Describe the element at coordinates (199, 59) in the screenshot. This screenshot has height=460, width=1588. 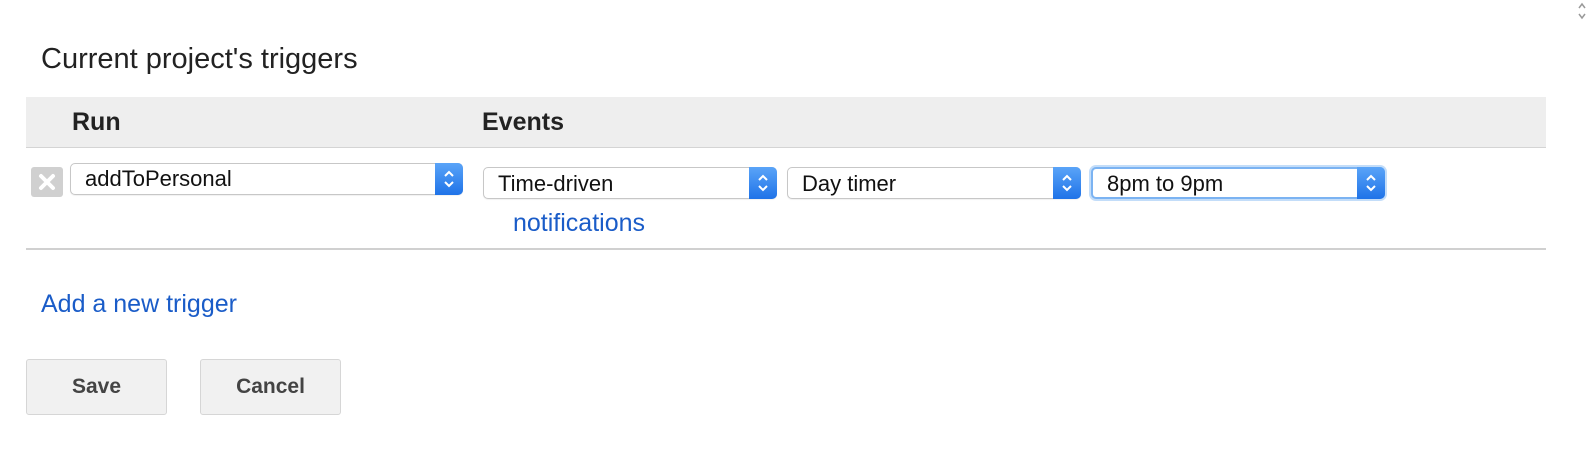
I see `dialog-title: Current project's triggers` at that location.